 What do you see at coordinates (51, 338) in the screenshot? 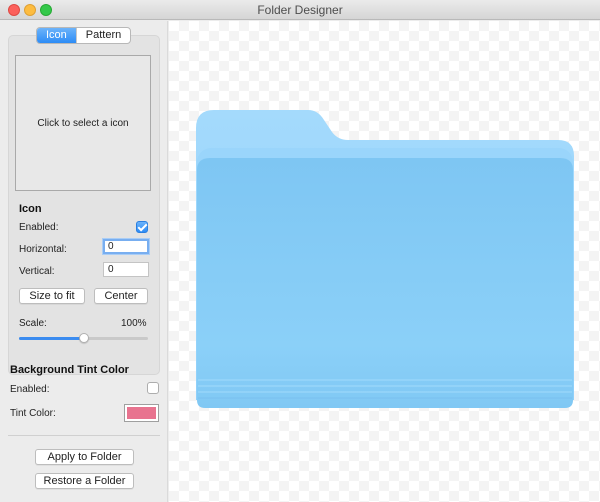
I see `scale-slider-fill` at bounding box center [51, 338].